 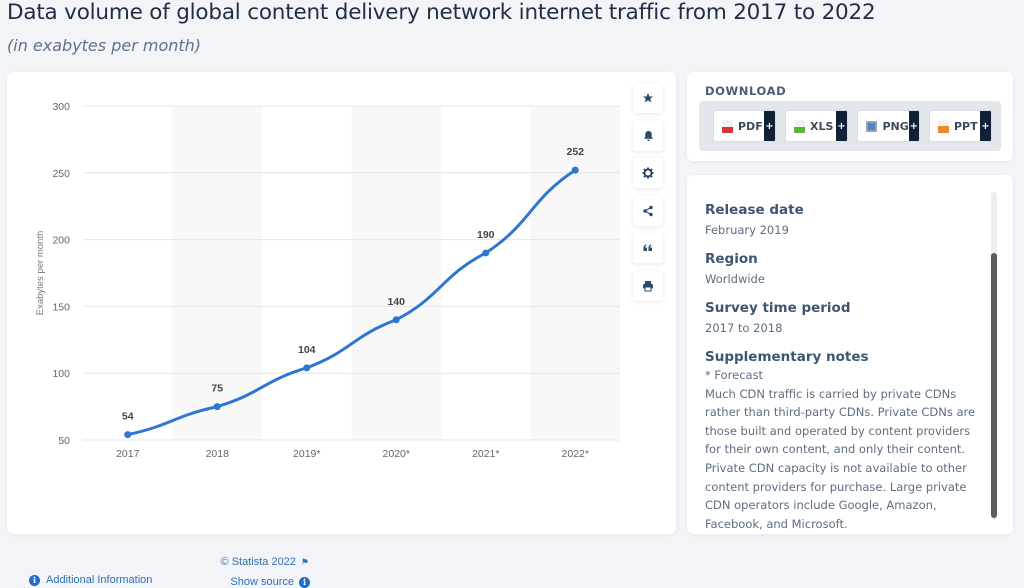 I want to click on x-tick-label: 2019*, so click(x=306, y=454).